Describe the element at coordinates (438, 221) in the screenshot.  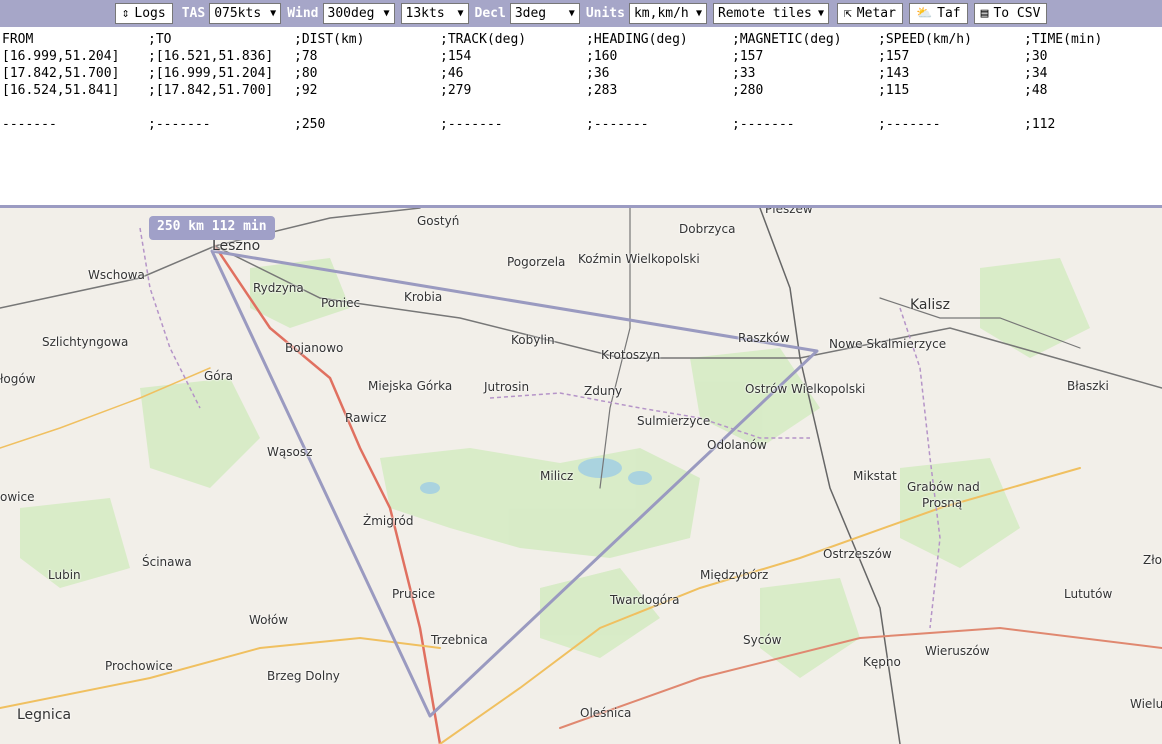
I see `map-place-label: Gostyń` at that location.